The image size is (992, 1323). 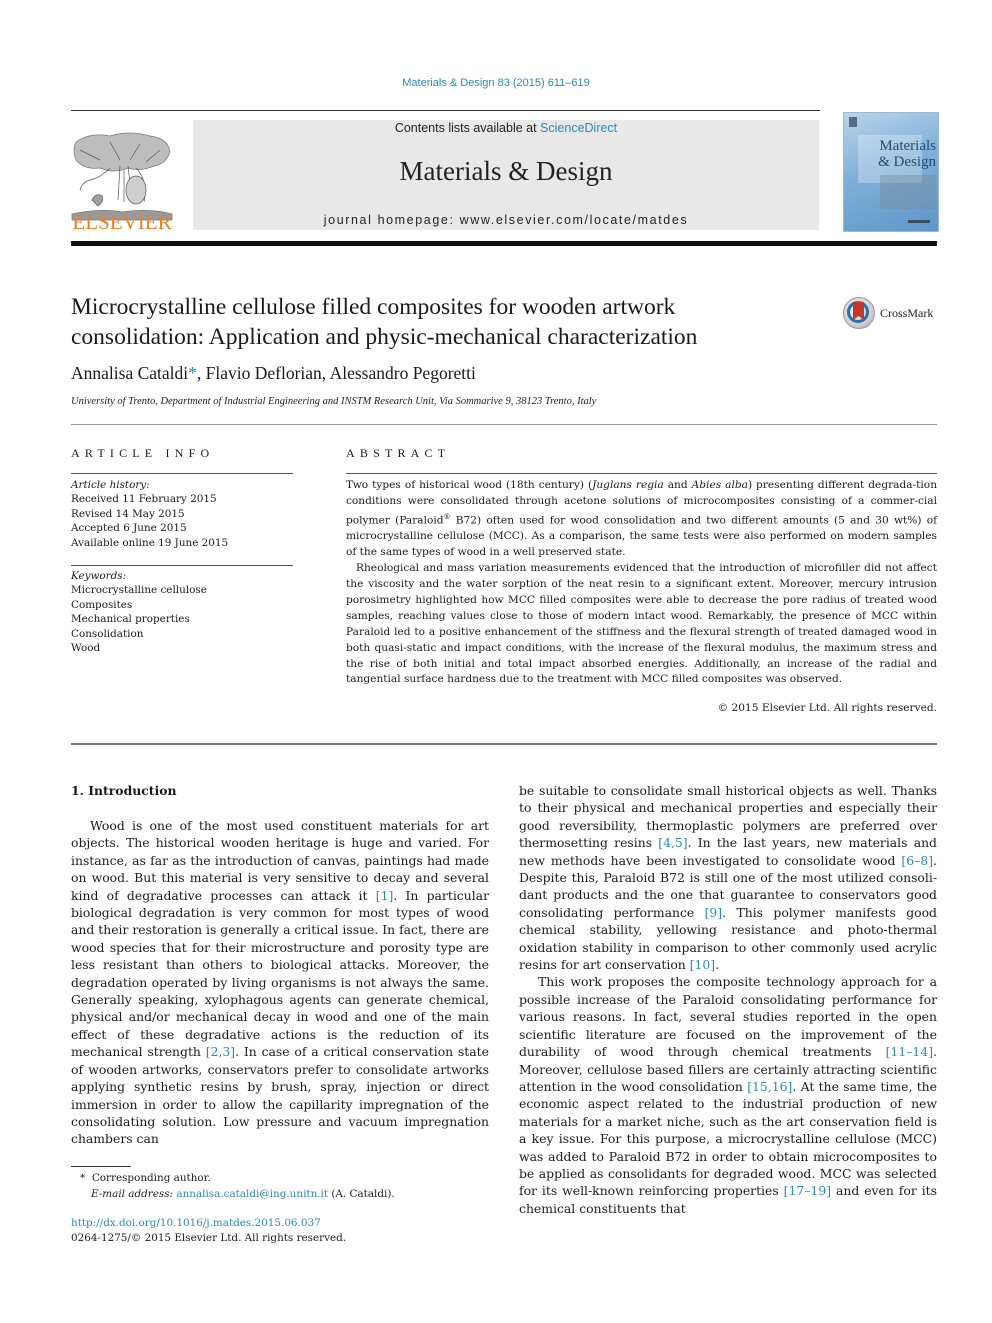 I want to click on keyword: Consolidation, so click(x=107, y=633).